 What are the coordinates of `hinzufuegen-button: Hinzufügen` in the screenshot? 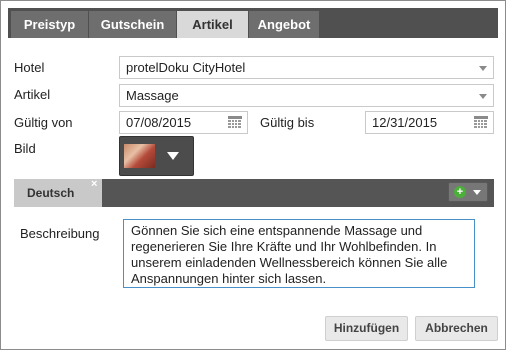 It's located at (366, 328).